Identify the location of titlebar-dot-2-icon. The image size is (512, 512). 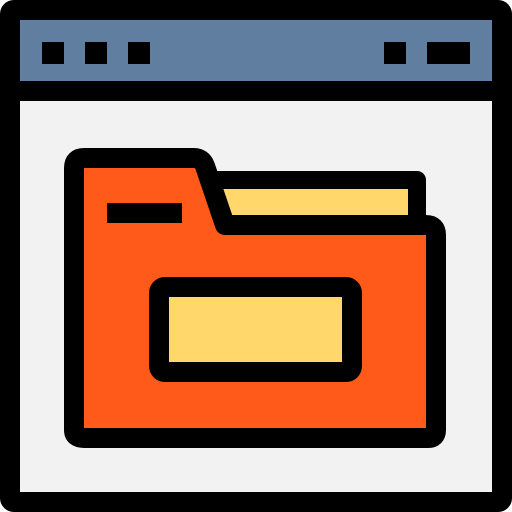
(96, 53).